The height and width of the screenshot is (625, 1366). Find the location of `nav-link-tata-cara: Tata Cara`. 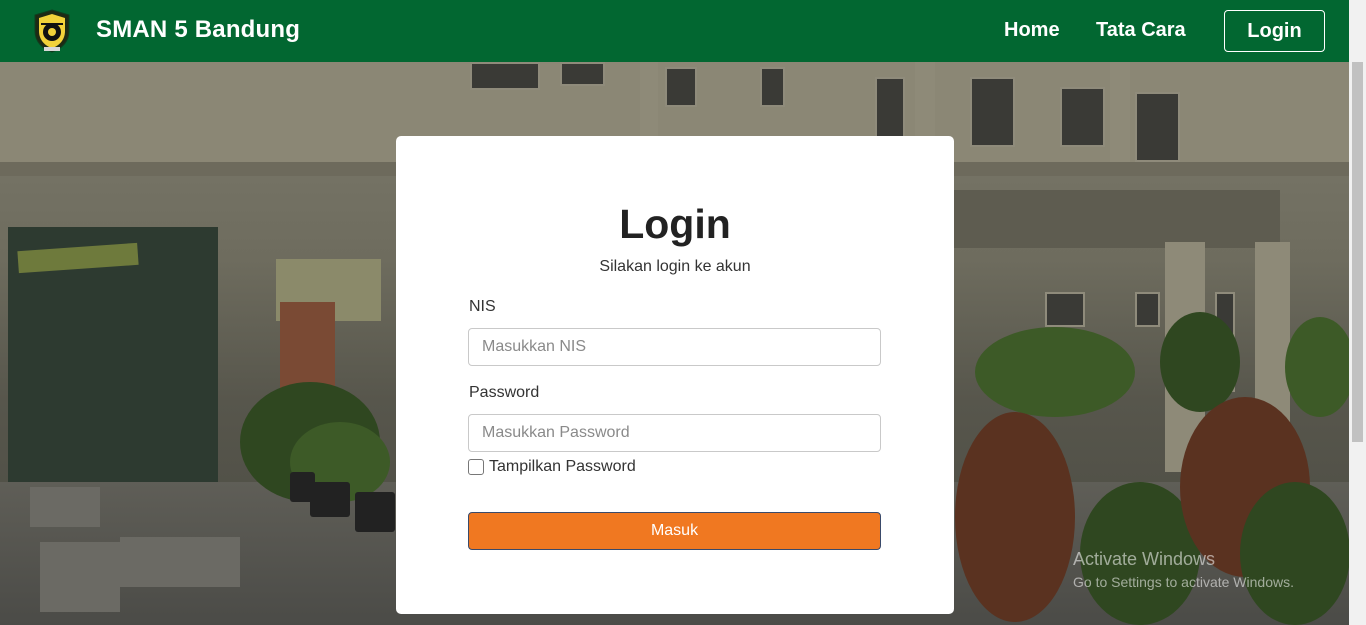

nav-link-tata-cara: Tata Cara is located at coordinates (1141, 30).